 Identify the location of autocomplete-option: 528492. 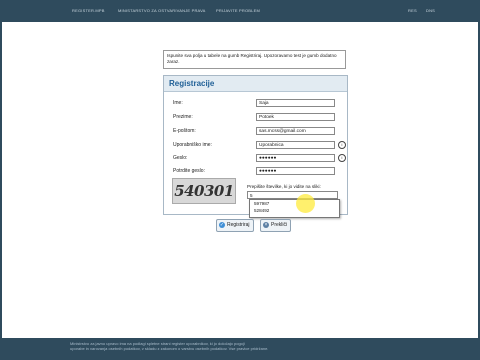
(294, 210).